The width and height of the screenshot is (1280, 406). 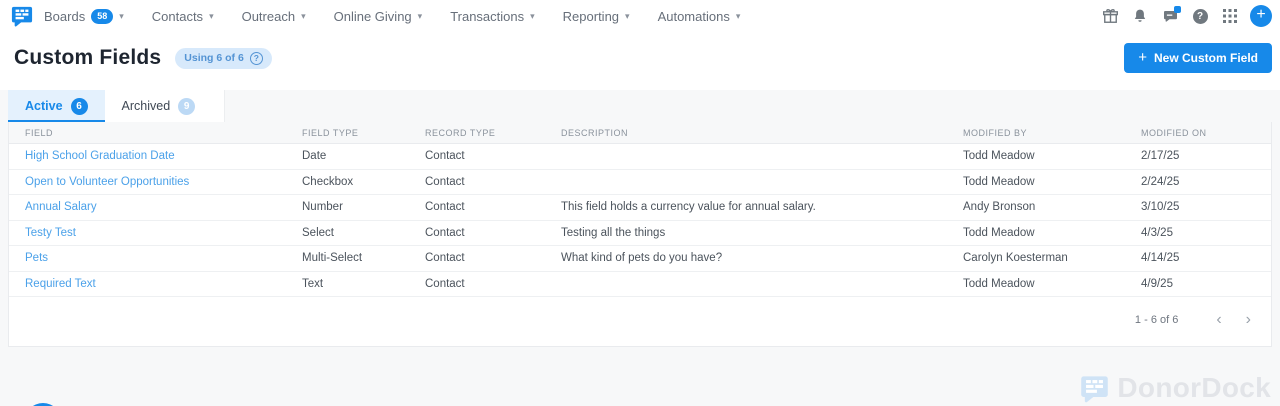 What do you see at coordinates (147, 207) in the screenshot?
I see `field-name-link: Annual Salary` at bounding box center [147, 207].